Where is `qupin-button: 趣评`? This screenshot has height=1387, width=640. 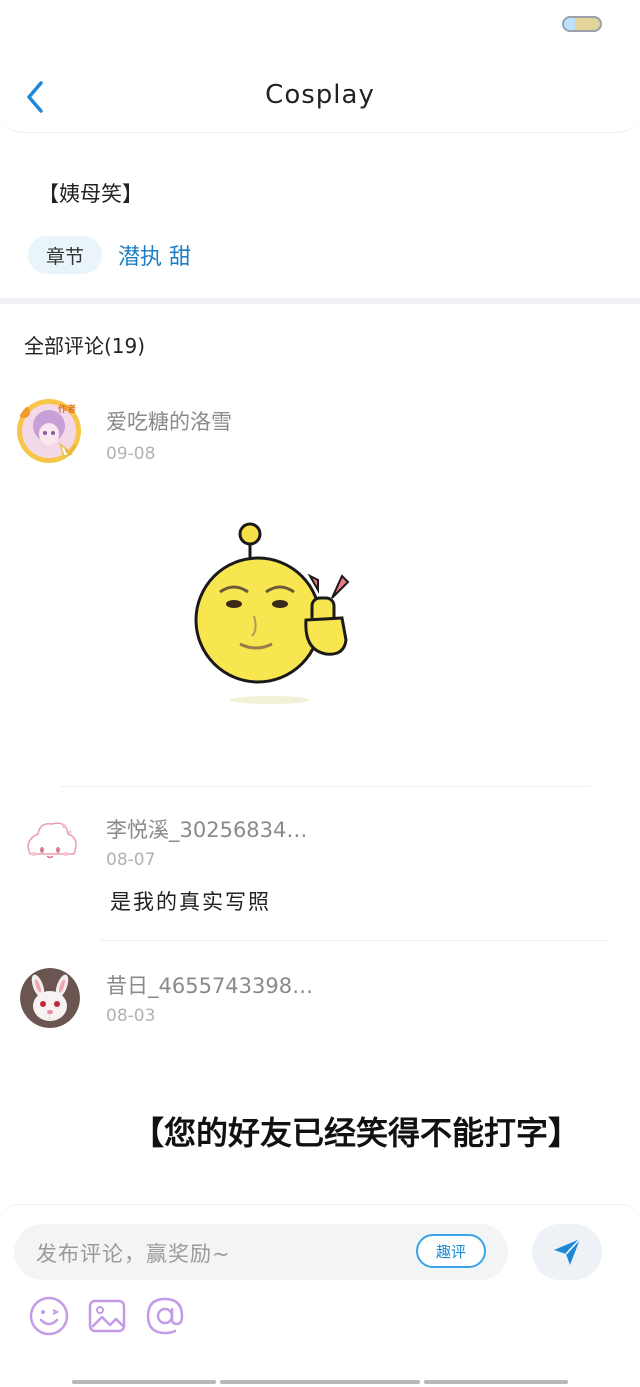 qupin-button: 趣评 is located at coordinates (451, 1251).